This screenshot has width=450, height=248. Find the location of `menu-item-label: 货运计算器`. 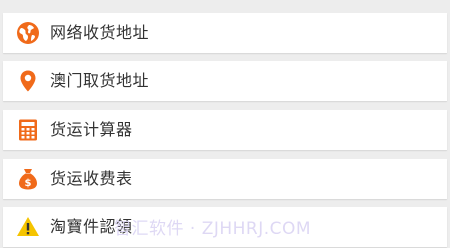

menu-item-label: 货运计算器 is located at coordinates (91, 129).